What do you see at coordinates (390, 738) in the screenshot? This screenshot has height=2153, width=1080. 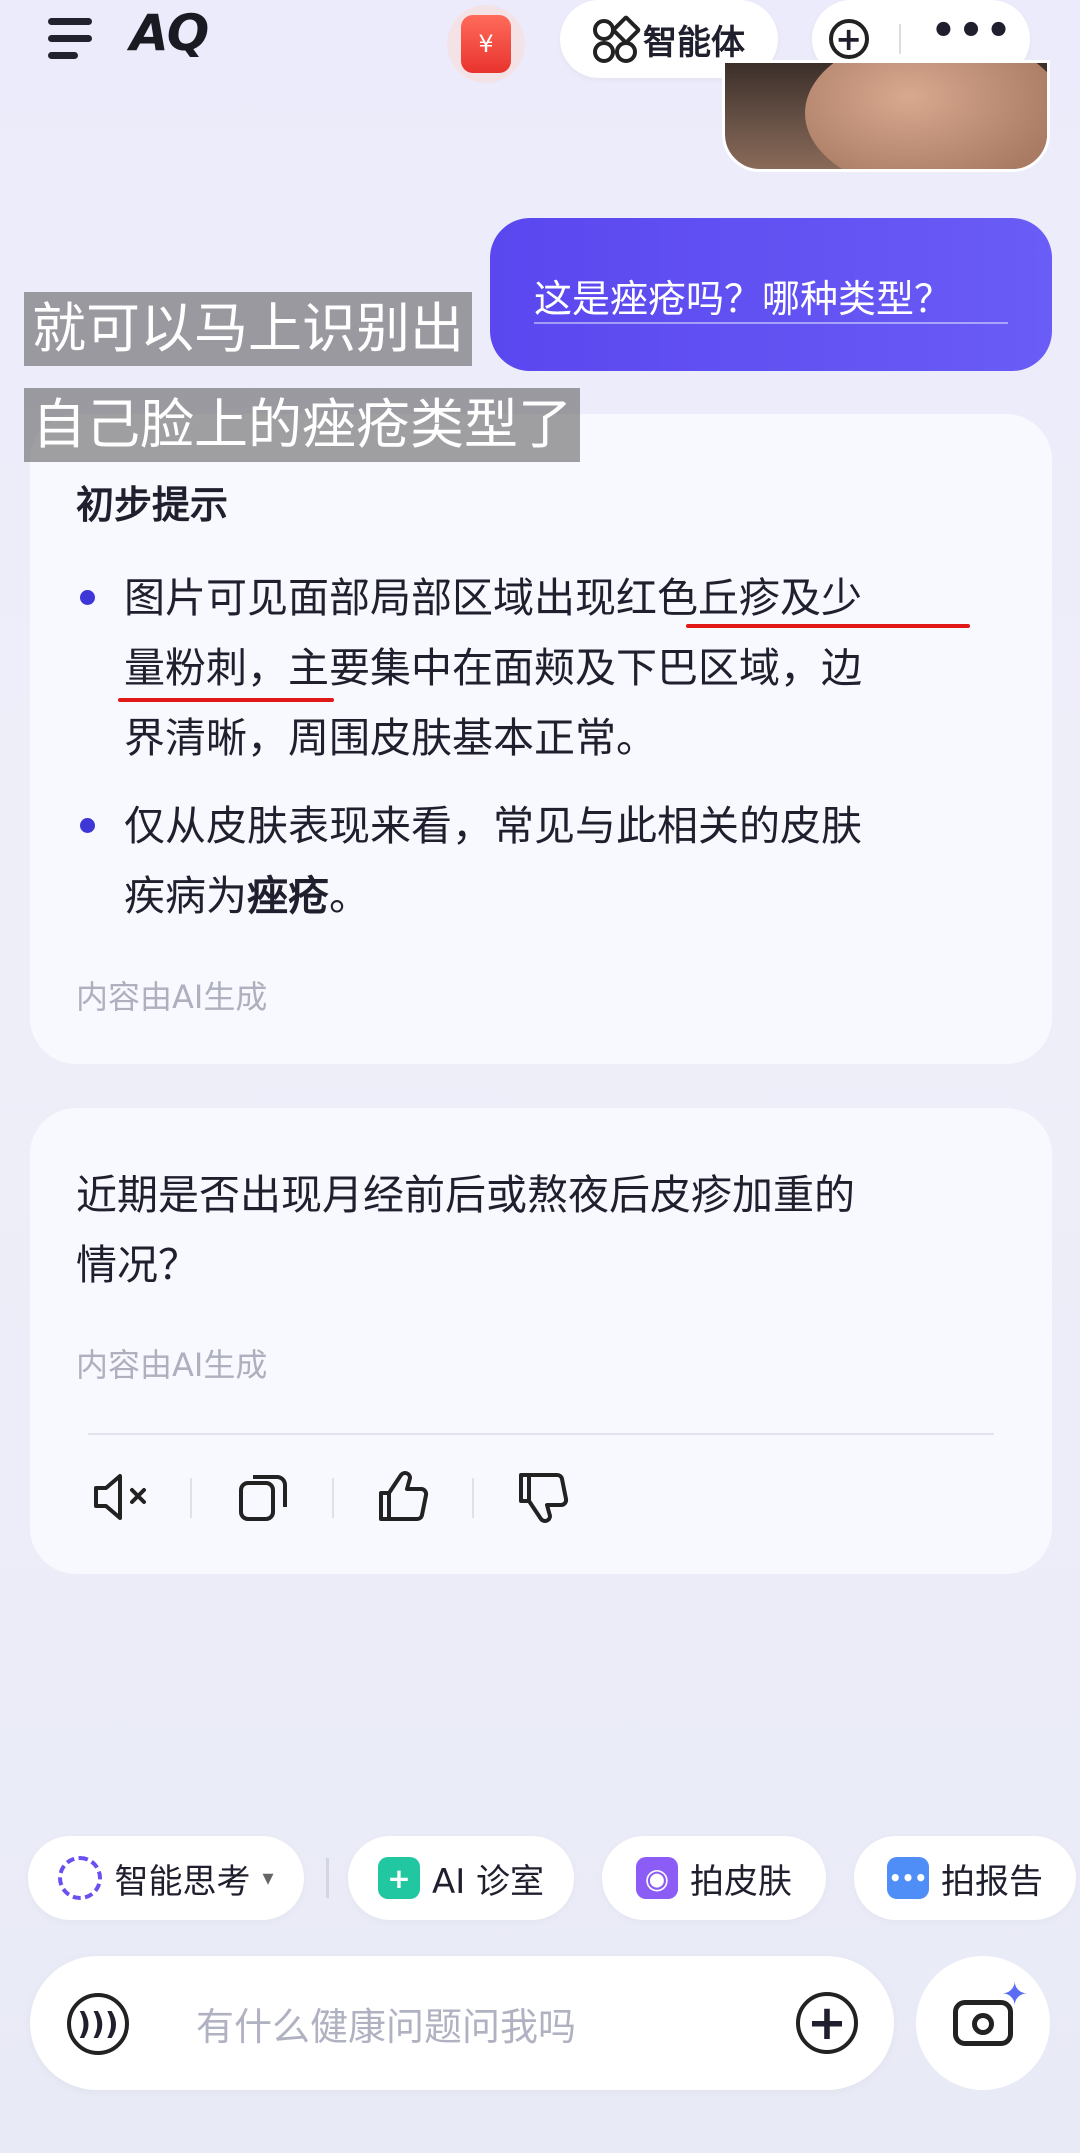 I see `bullet1-line3: 界清晰，周围皮肤基本正常。` at bounding box center [390, 738].